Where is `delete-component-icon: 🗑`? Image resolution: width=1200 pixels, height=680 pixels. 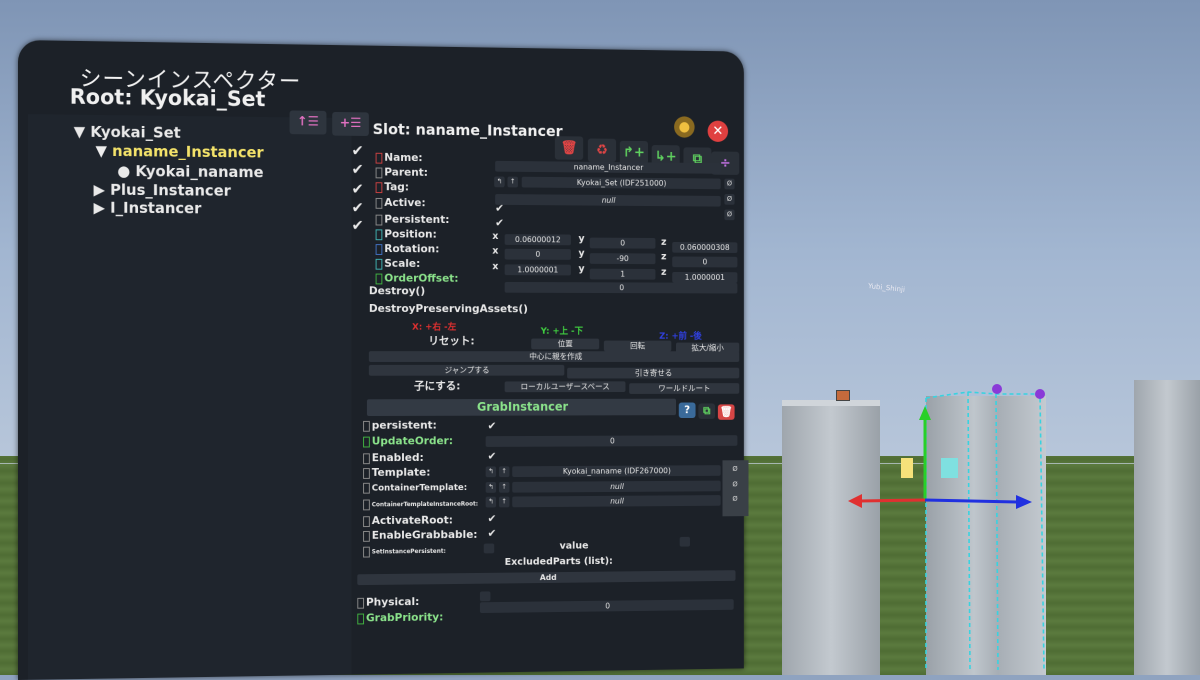 delete-component-icon: 🗑 is located at coordinates (726, 412).